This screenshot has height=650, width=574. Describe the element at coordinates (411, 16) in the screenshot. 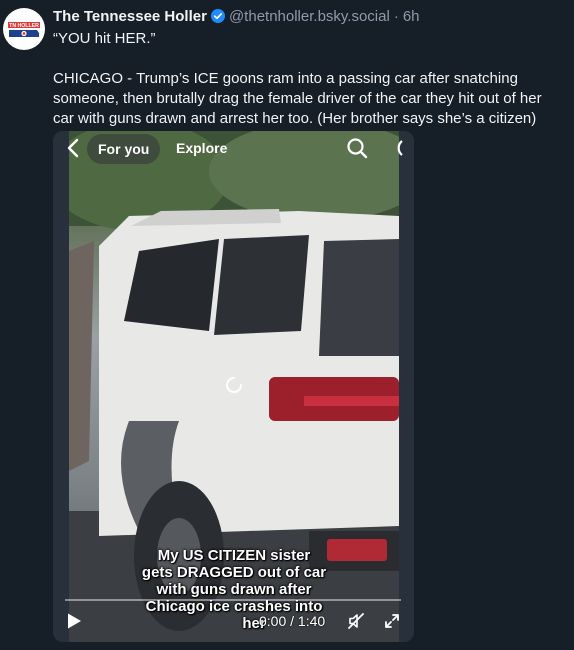

I see `post-time: 6h` at that location.